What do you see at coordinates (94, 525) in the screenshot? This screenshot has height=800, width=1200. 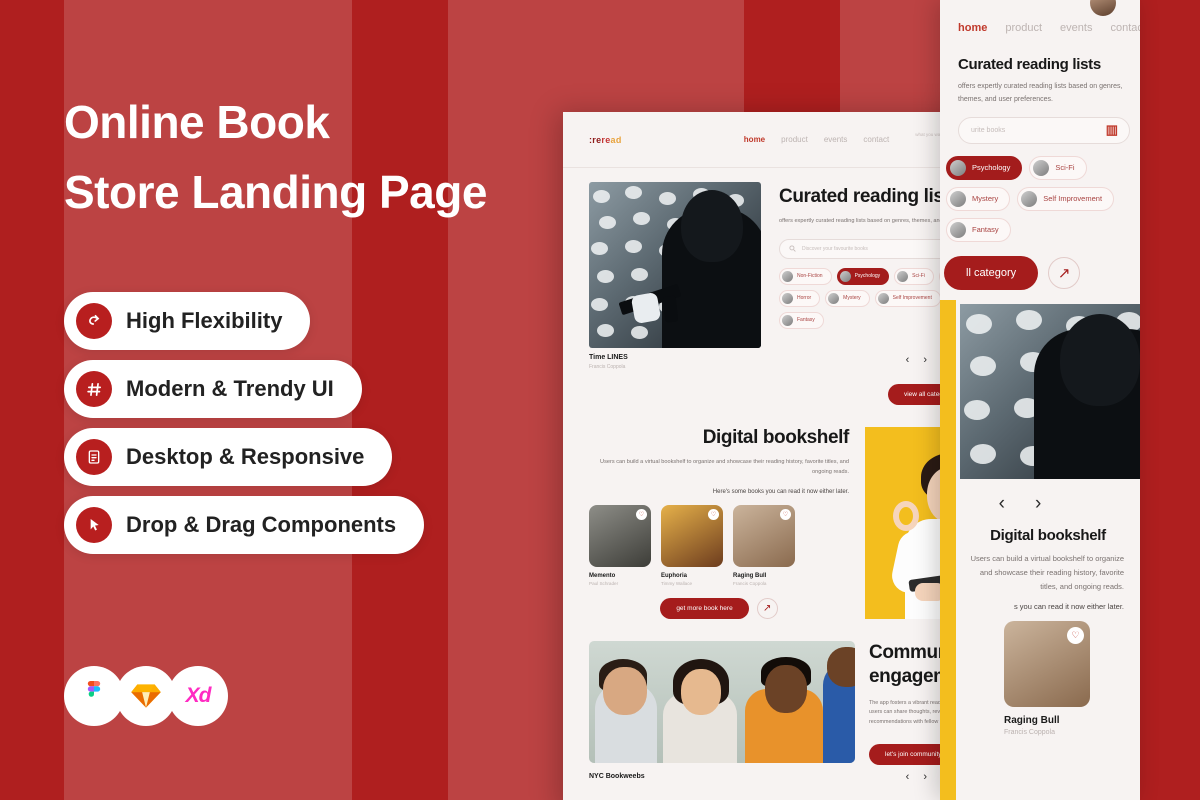 I see `cursor-icon` at bounding box center [94, 525].